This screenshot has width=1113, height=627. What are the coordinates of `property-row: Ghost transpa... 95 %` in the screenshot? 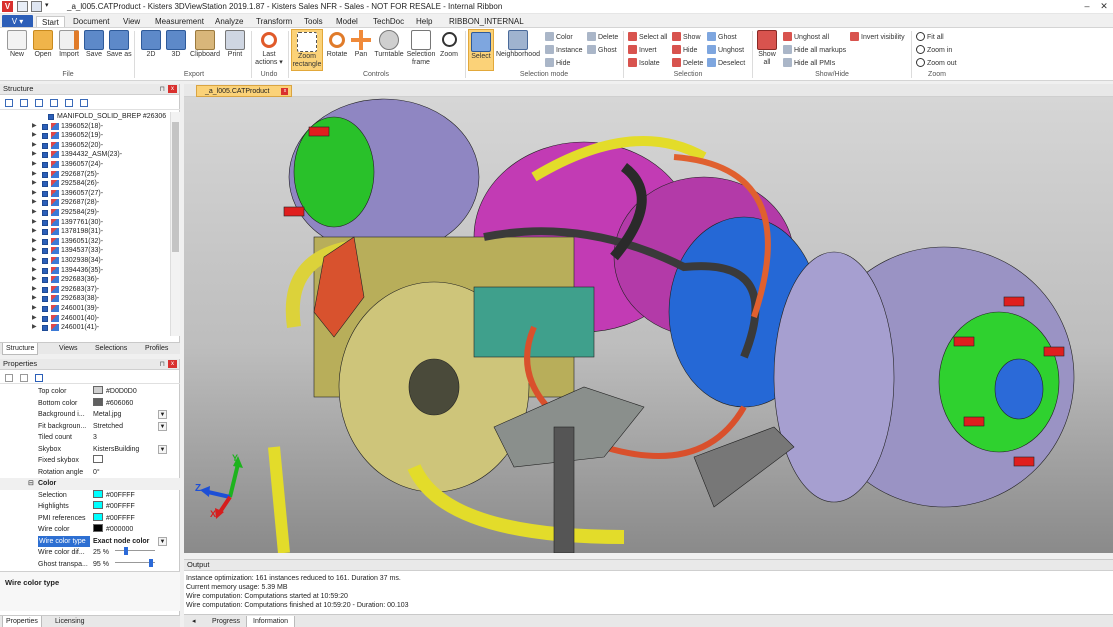 It's located at (90, 563).